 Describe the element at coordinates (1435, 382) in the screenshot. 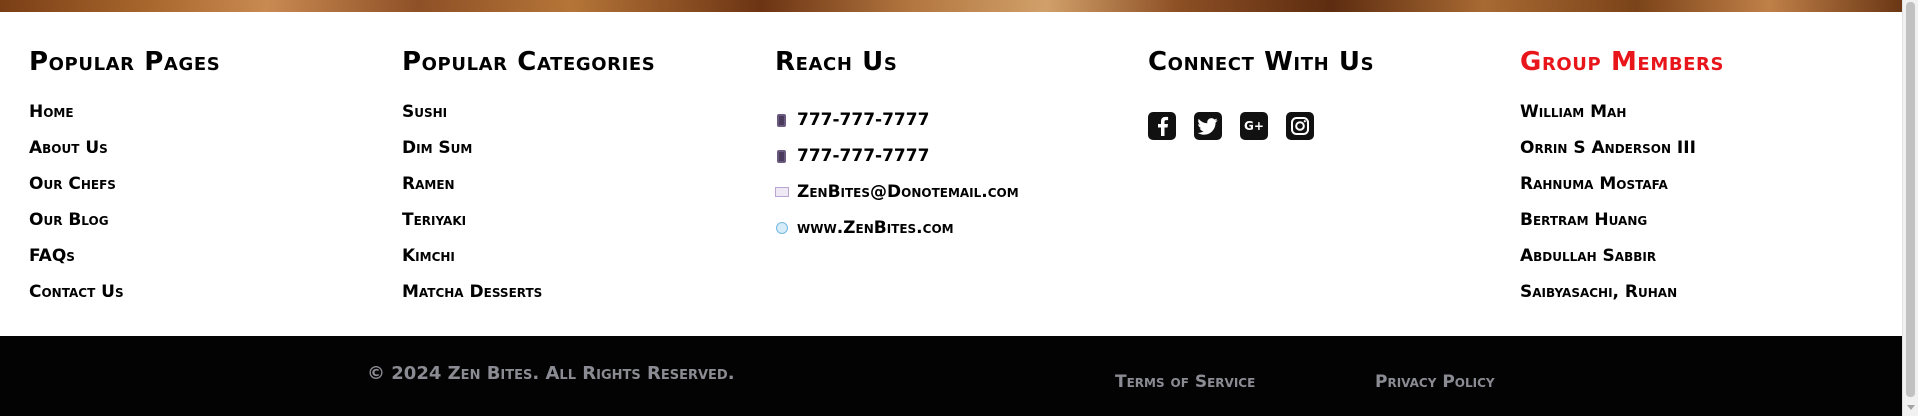

I see `privacy-policy-link: Privacy Policy` at that location.